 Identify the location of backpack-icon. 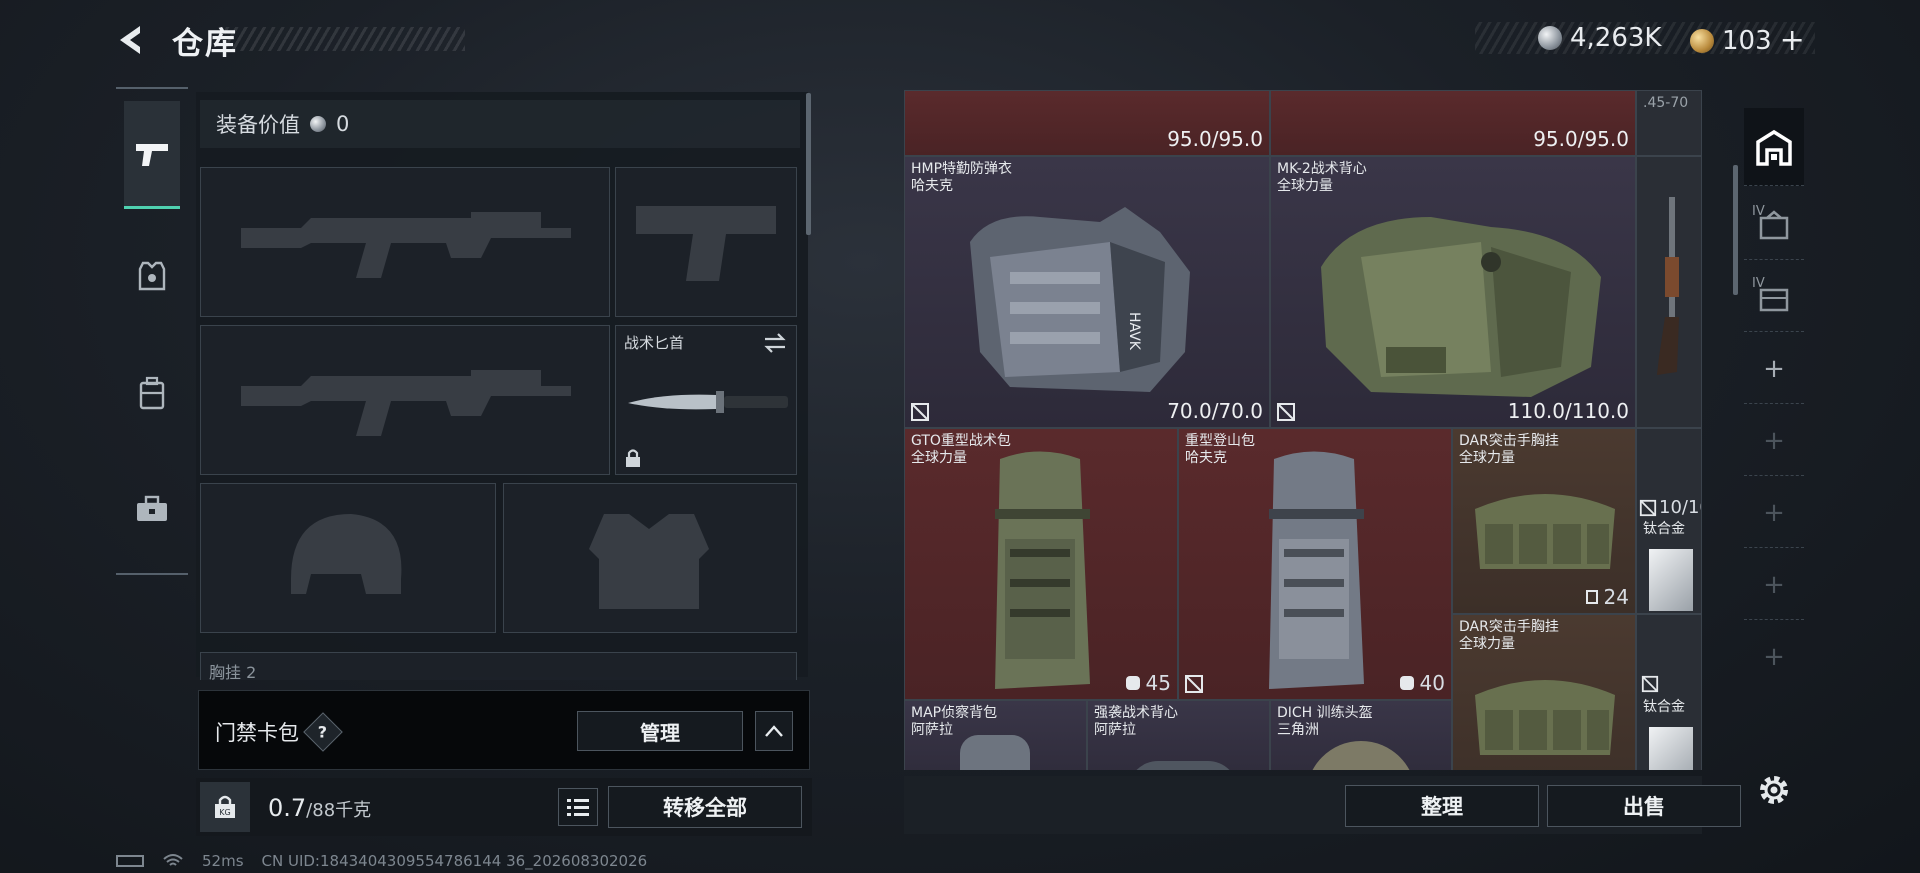
(152, 393).